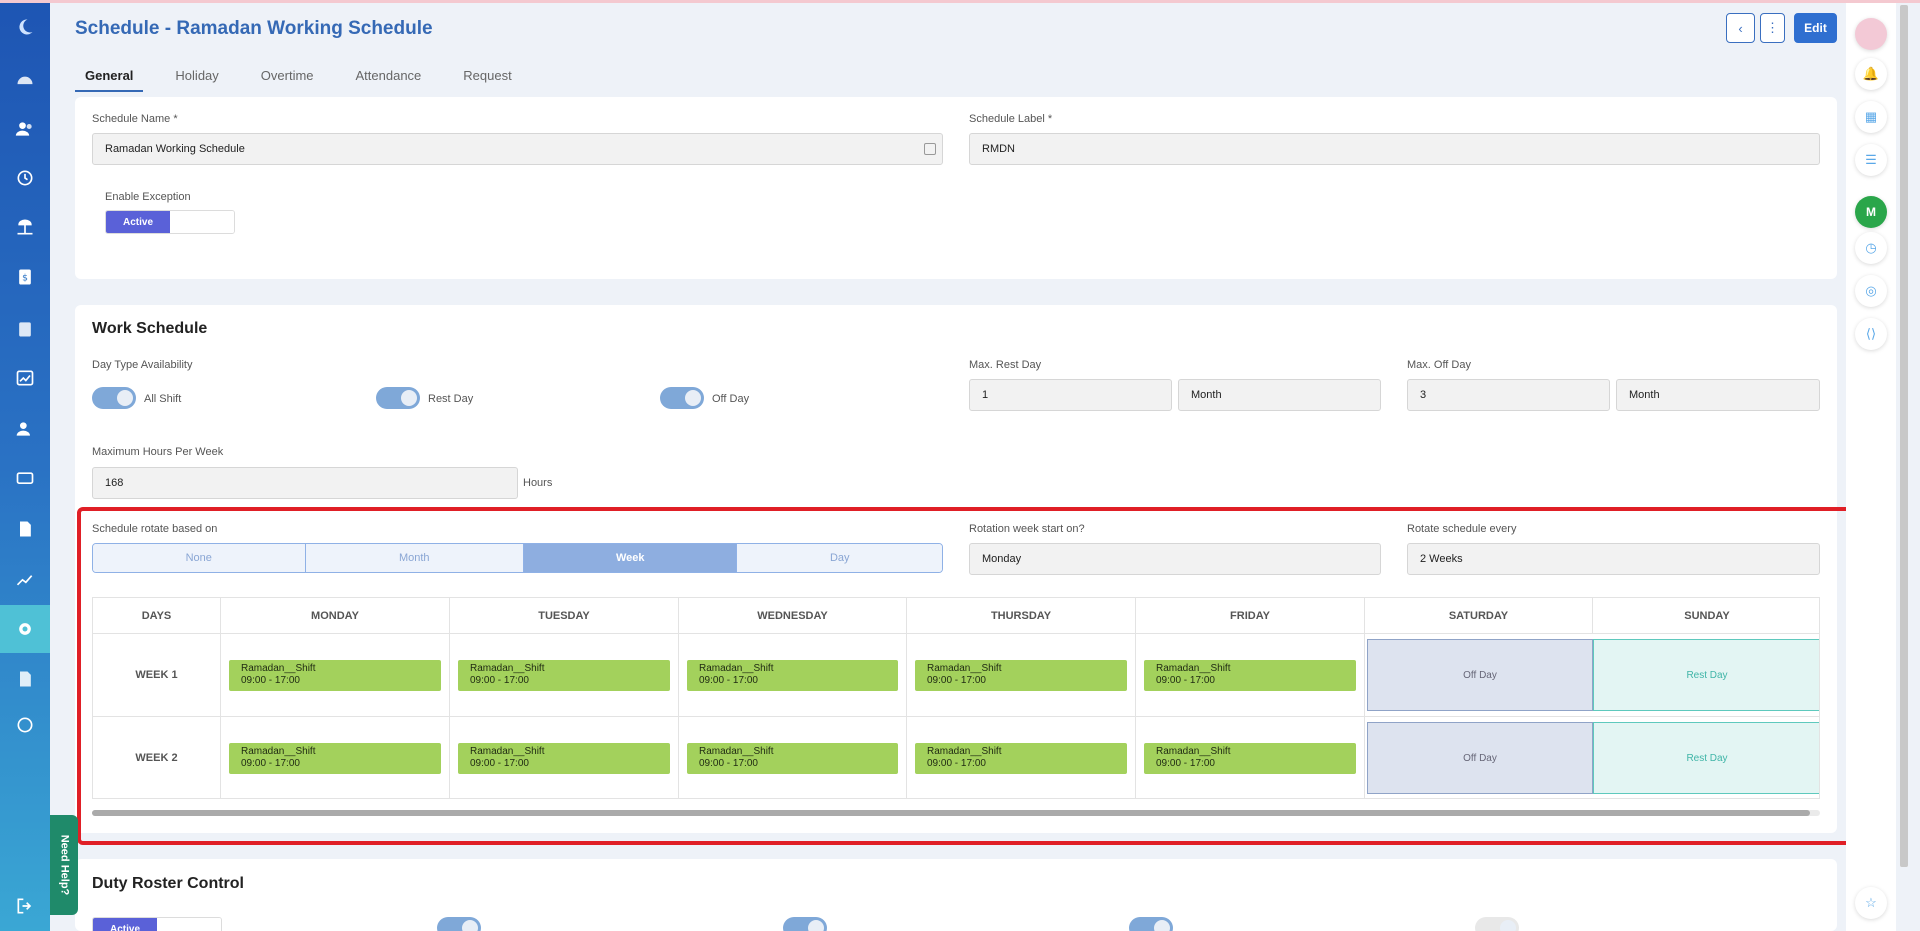 The image size is (1920, 931). I want to click on rotate-every-select: 2 Weeks, so click(1613, 559).